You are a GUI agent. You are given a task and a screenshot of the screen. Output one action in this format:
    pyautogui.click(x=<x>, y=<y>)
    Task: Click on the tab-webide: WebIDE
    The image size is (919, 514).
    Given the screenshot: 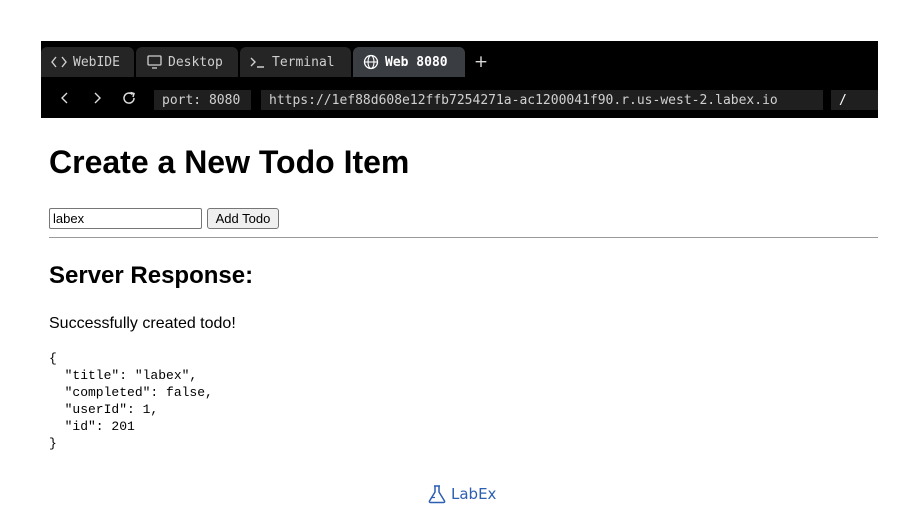 What is the action you would take?
    pyautogui.click(x=87, y=62)
    